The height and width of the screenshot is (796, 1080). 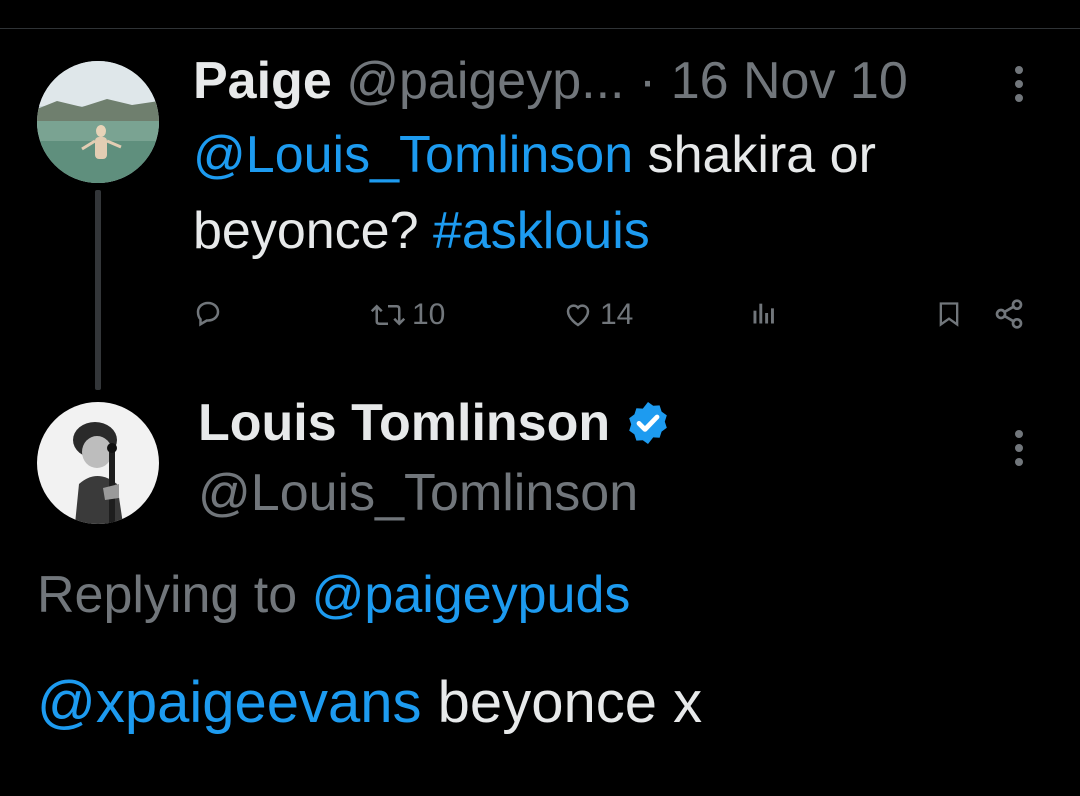 What do you see at coordinates (262, 81) in the screenshot?
I see `display-name: Paige` at bounding box center [262, 81].